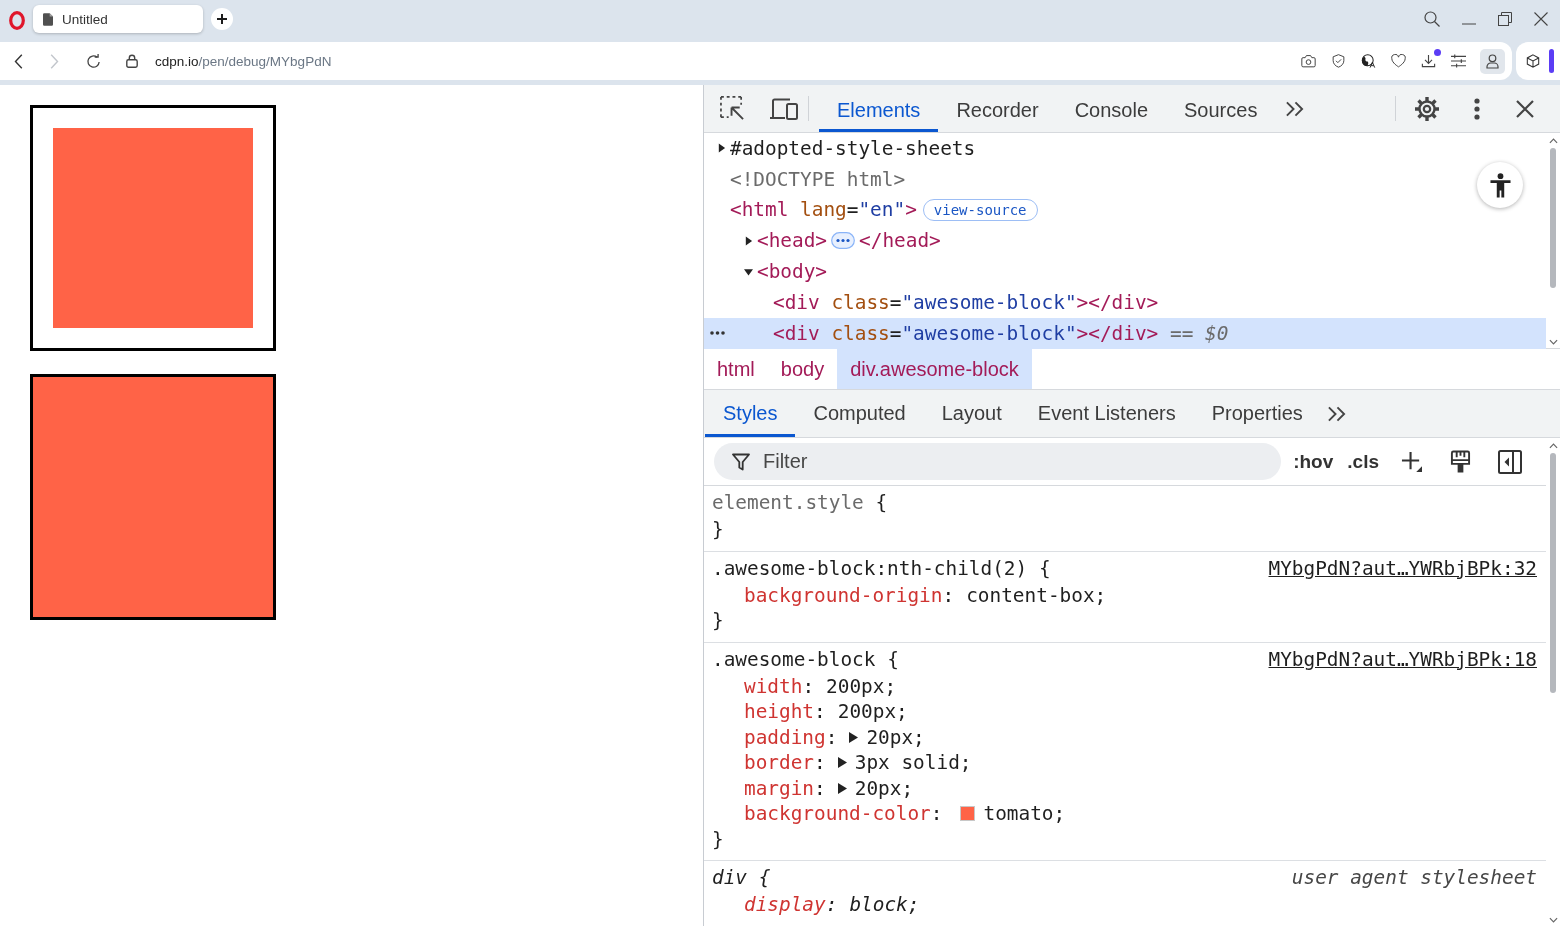 This screenshot has height=926, width=1560. What do you see at coordinates (1106, 413) in the screenshot?
I see `sidebar-tab: Event Listeners` at bounding box center [1106, 413].